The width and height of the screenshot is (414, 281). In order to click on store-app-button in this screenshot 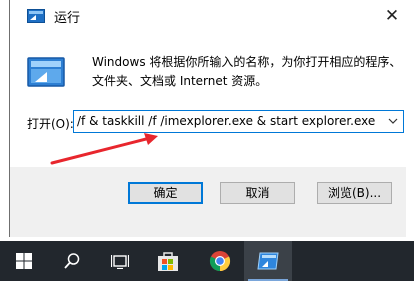, I will do `click(168, 261)`.